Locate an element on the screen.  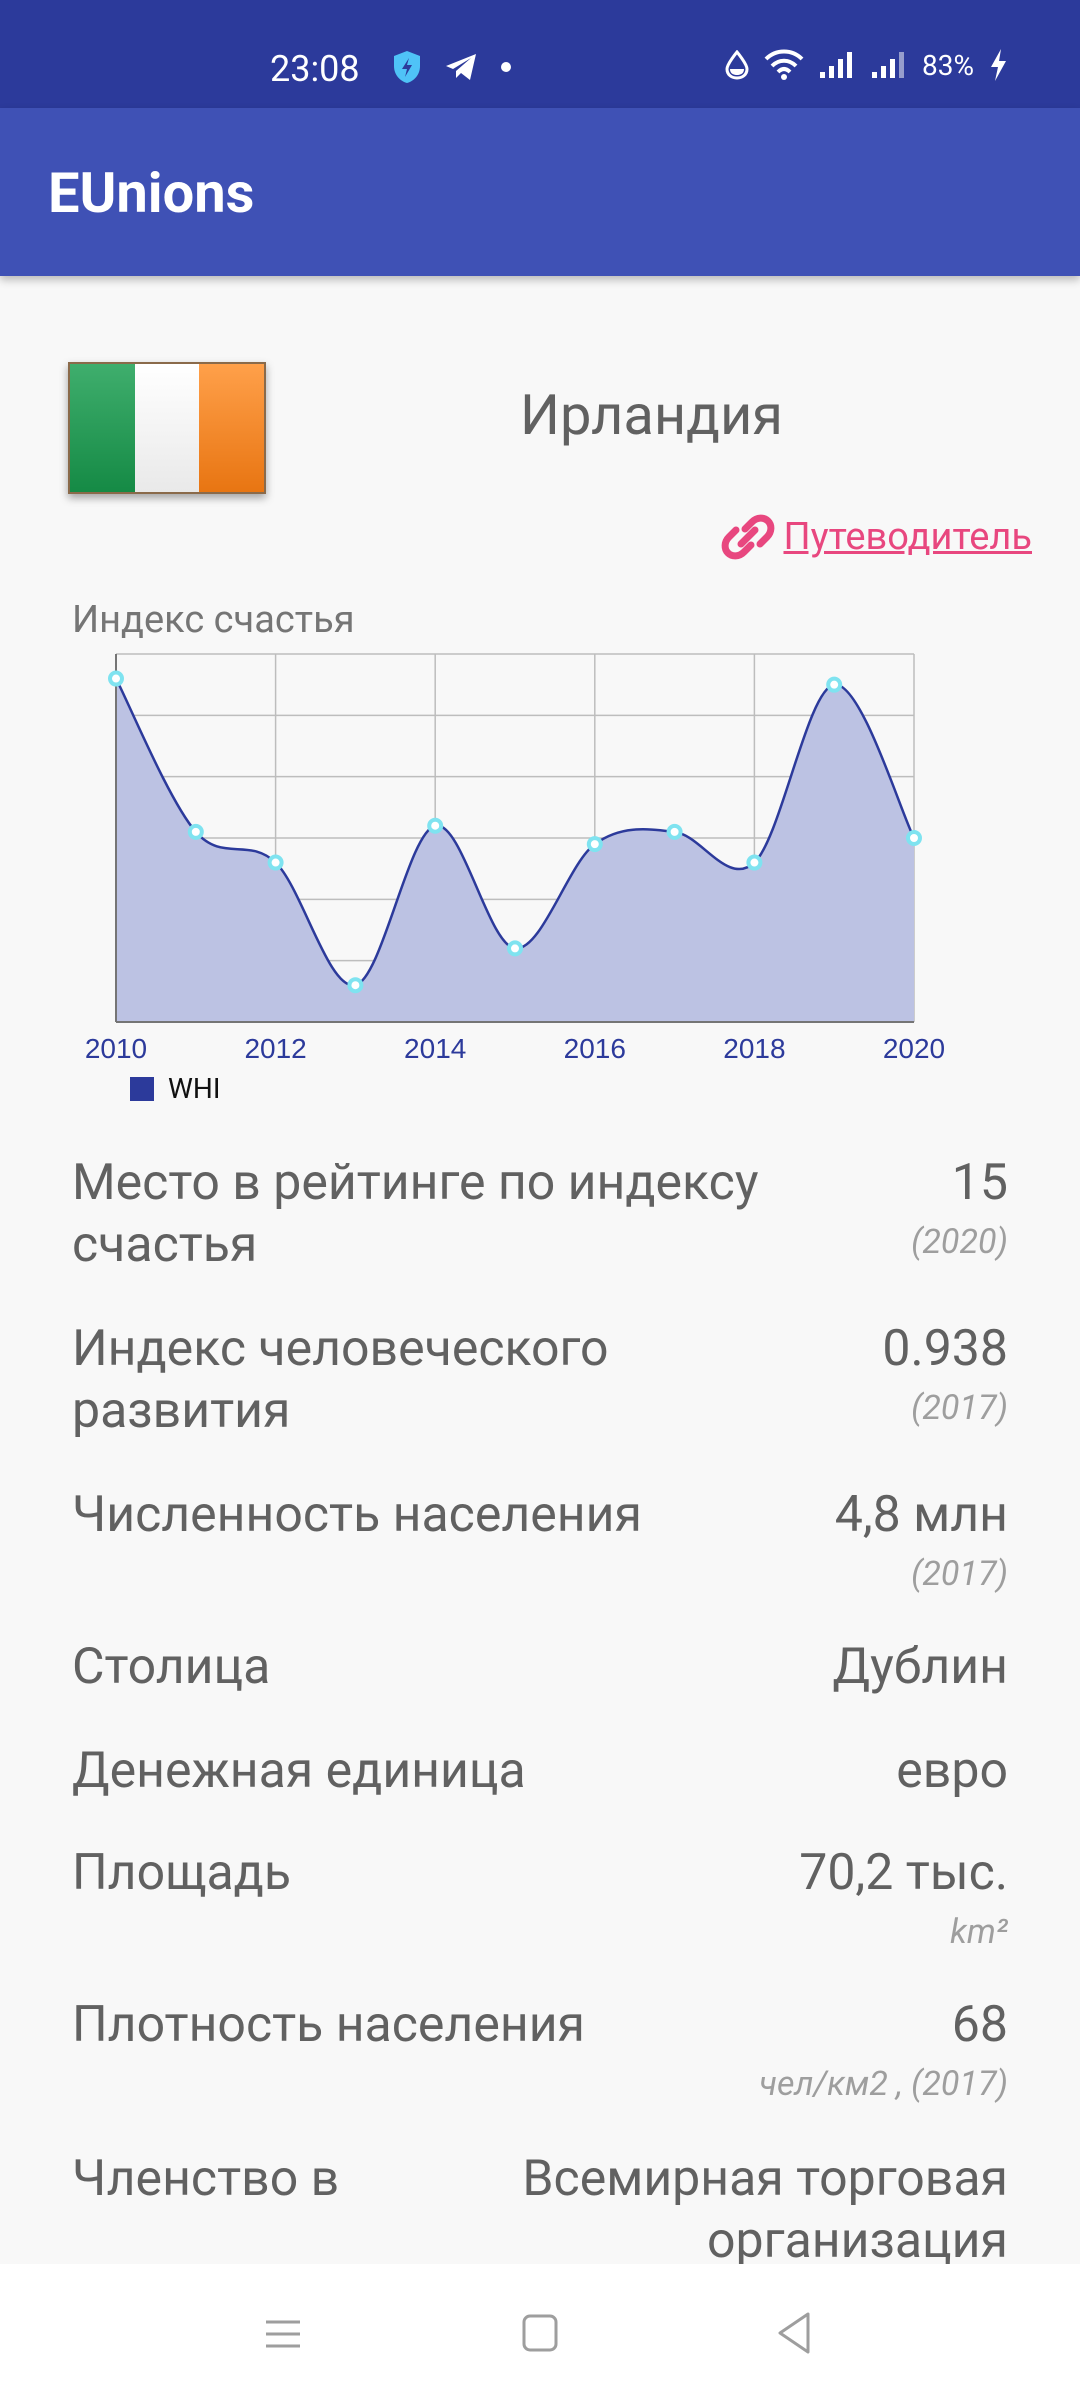
fact-row: Численность населения 4,8 млн (2017) is located at coordinates (540, 1539).